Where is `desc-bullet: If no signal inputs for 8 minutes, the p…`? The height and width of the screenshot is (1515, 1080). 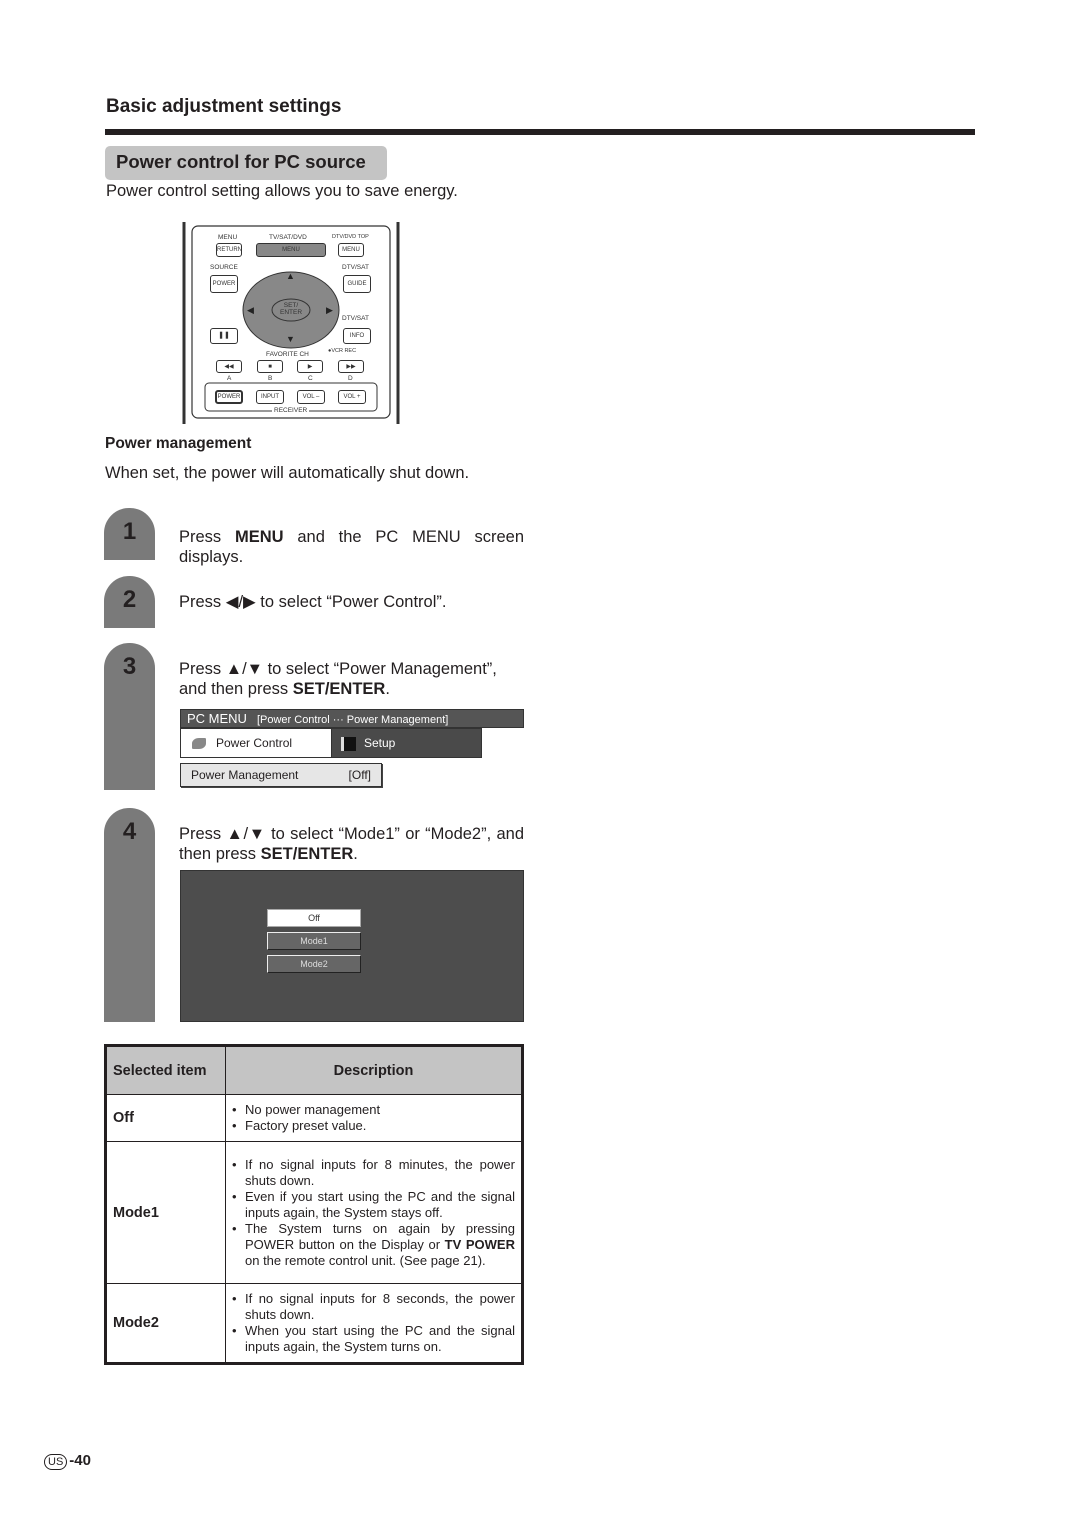
desc-bullet: If no signal inputs for 8 minutes, the p… is located at coordinates (373, 1173).